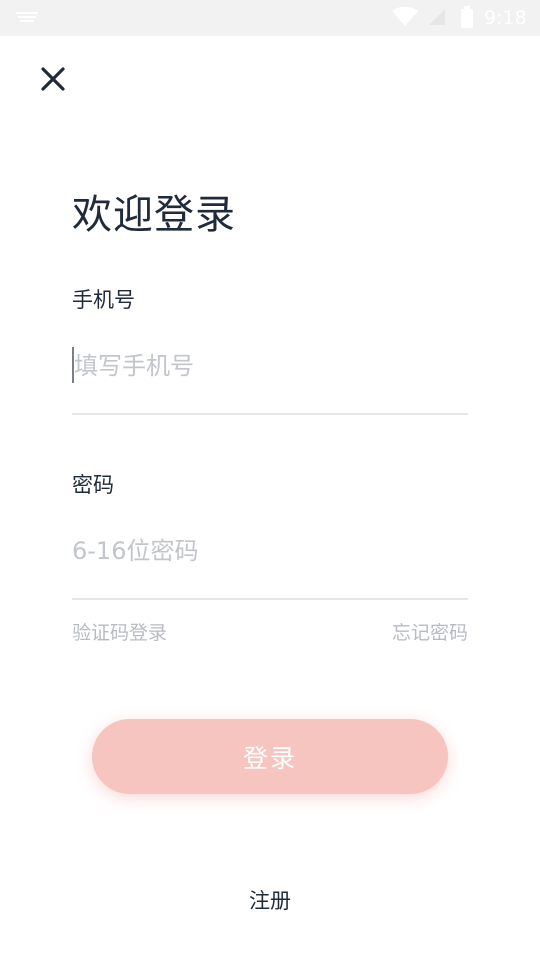 This screenshot has height=960, width=540. I want to click on cell-signal-icon, so click(437, 17).